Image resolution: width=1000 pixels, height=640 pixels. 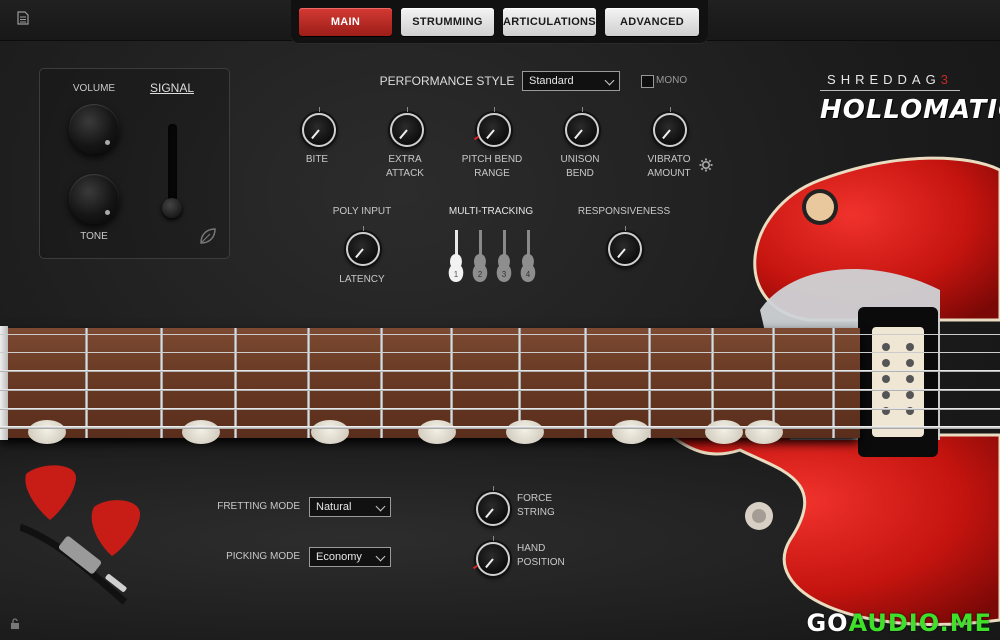 I want to click on responsiveness-knob, so click(x=625, y=246).